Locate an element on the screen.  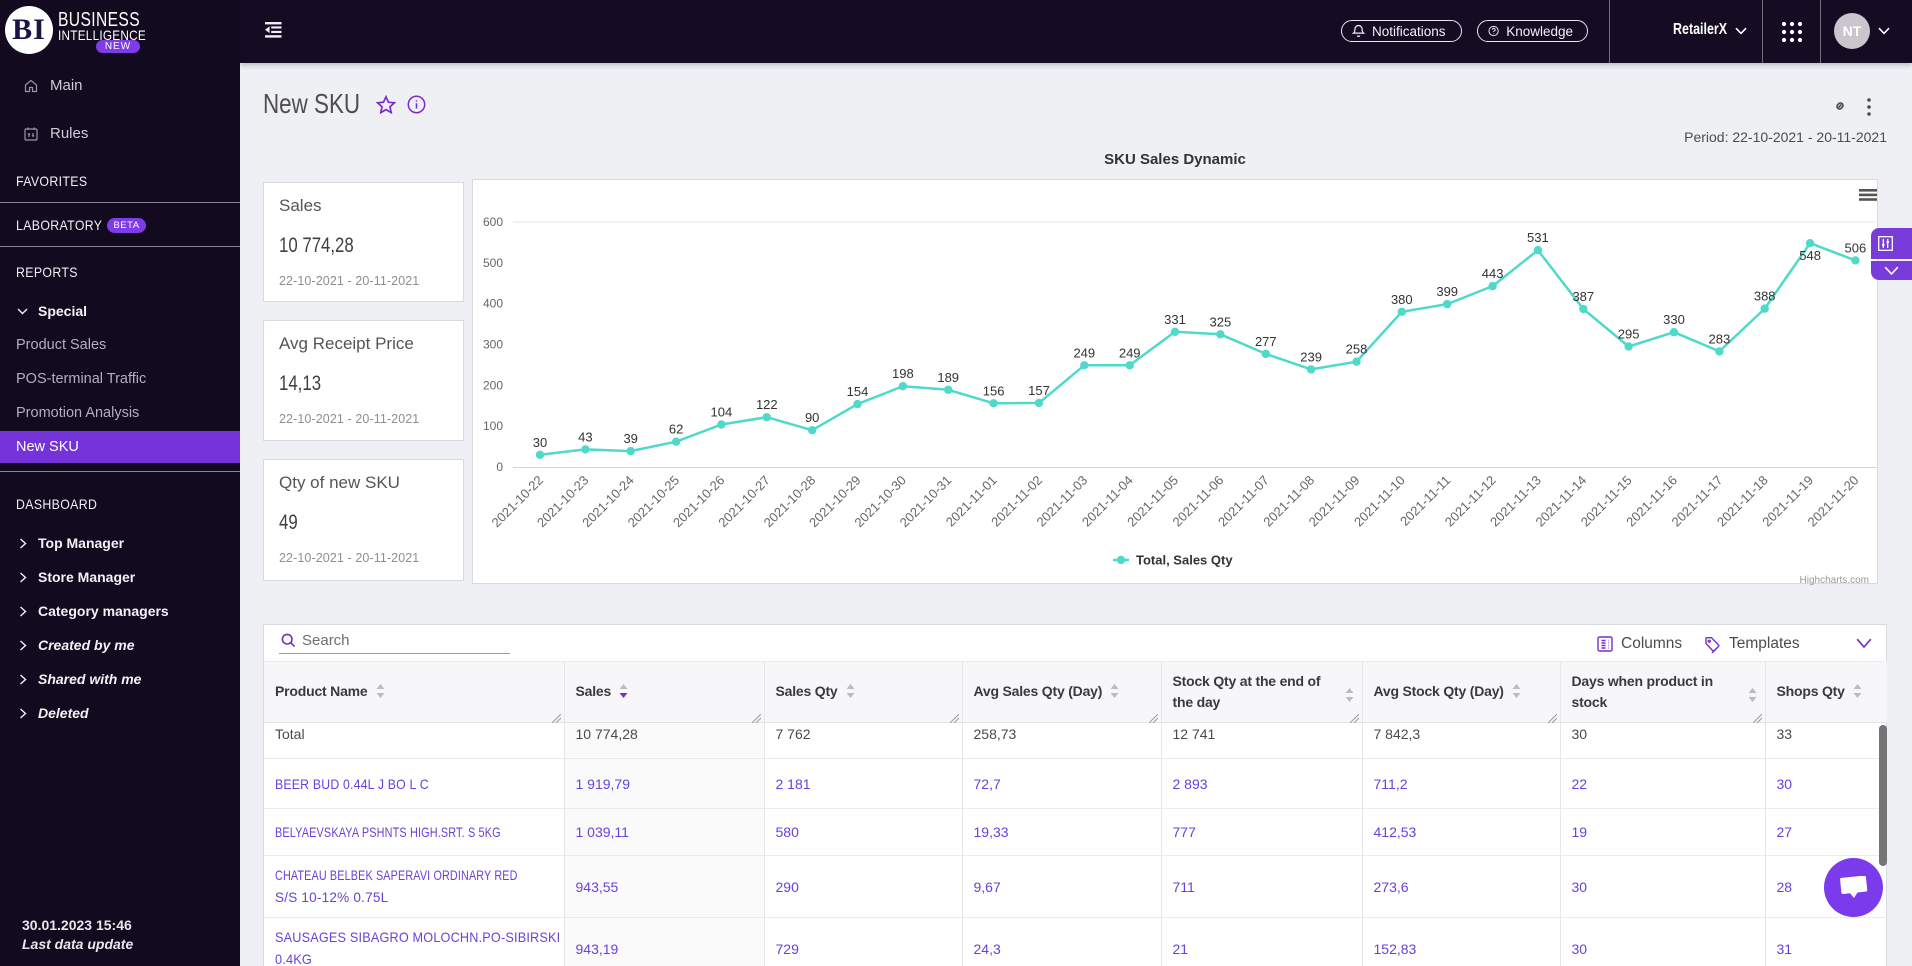
svg-text: 331 is located at coordinates (1175, 319).